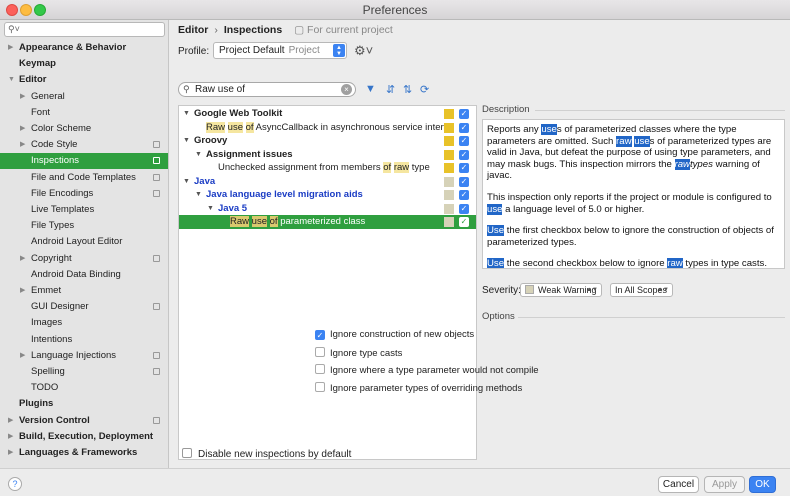  I want to click on sidebar-item-images: Images, so click(84, 323).